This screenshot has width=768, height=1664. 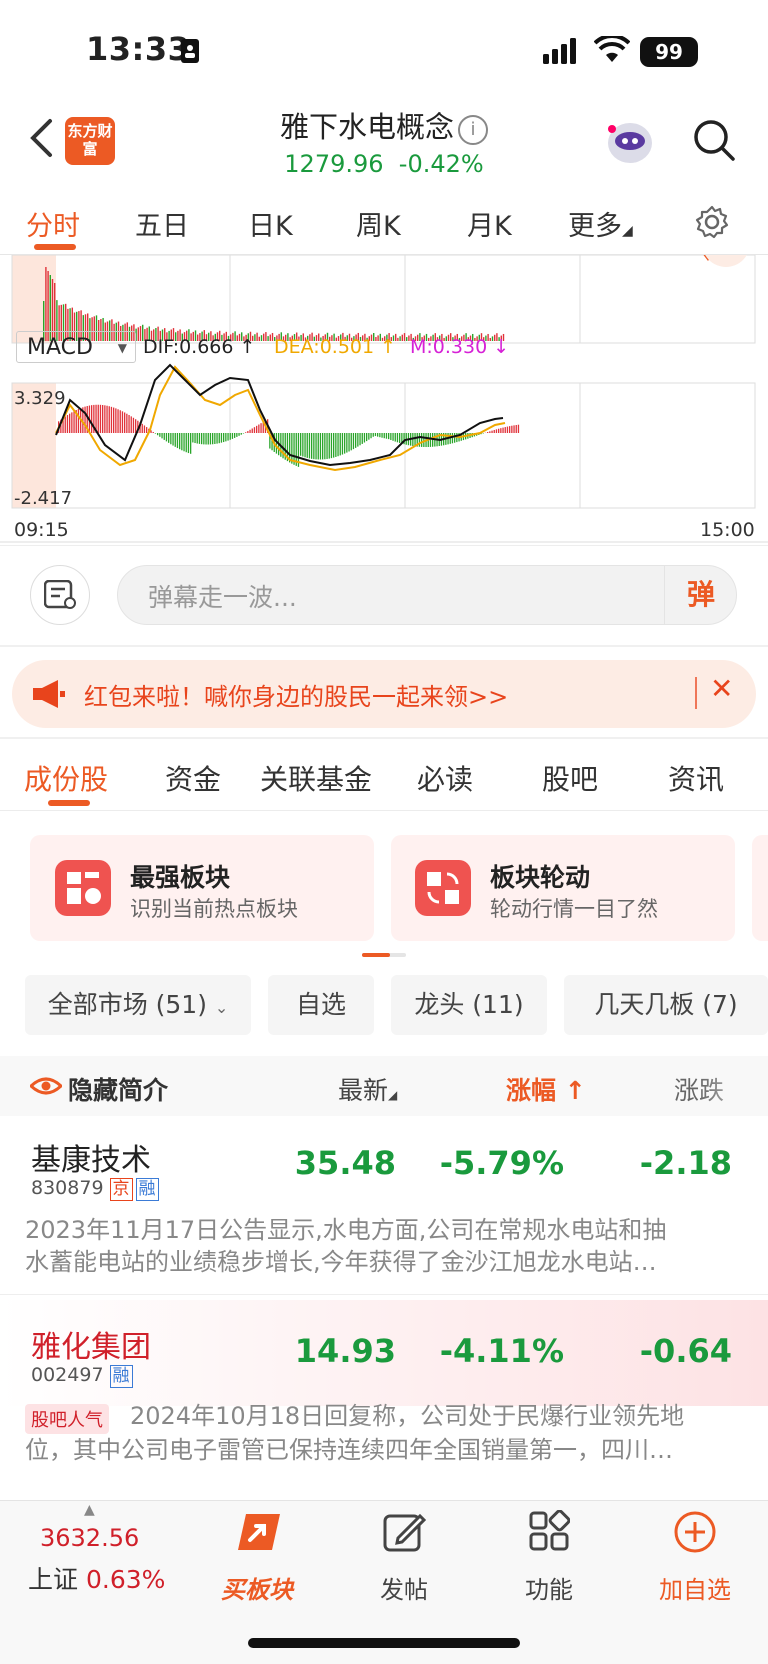 I want to click on tab-monthly-k: 月K, so click(x=489, y=223).